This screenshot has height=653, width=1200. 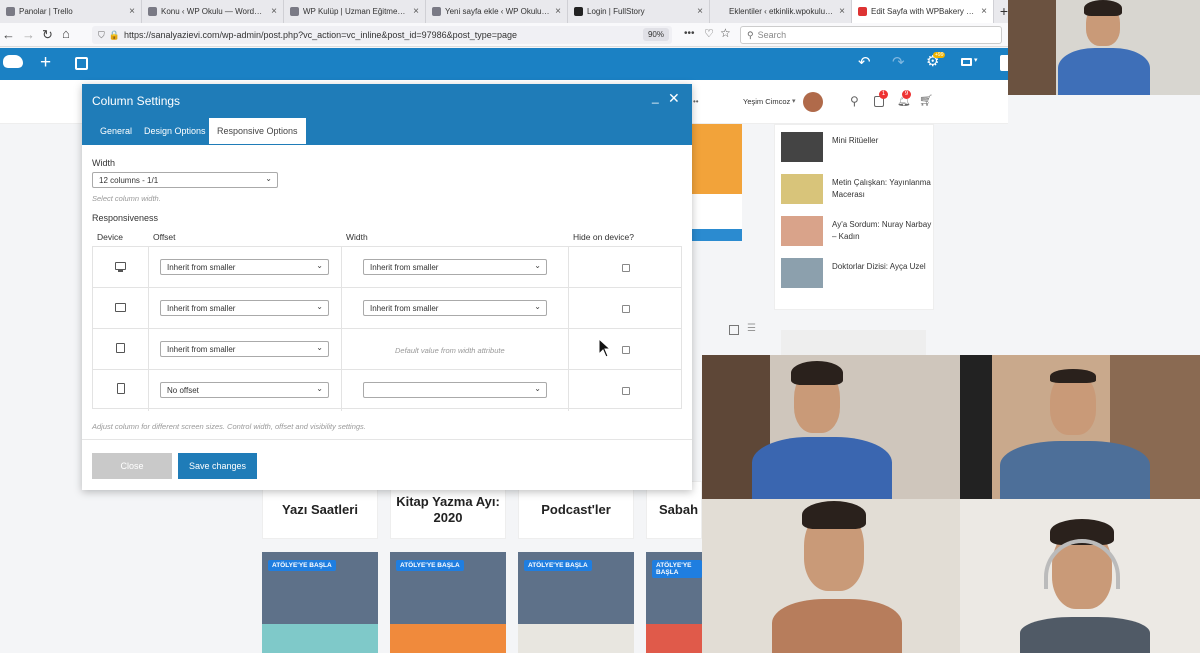 What do you see at coordinates (751, 328) in the screenshot?
I see `list-view-icon: ☰` at bounding box center [751, 328].